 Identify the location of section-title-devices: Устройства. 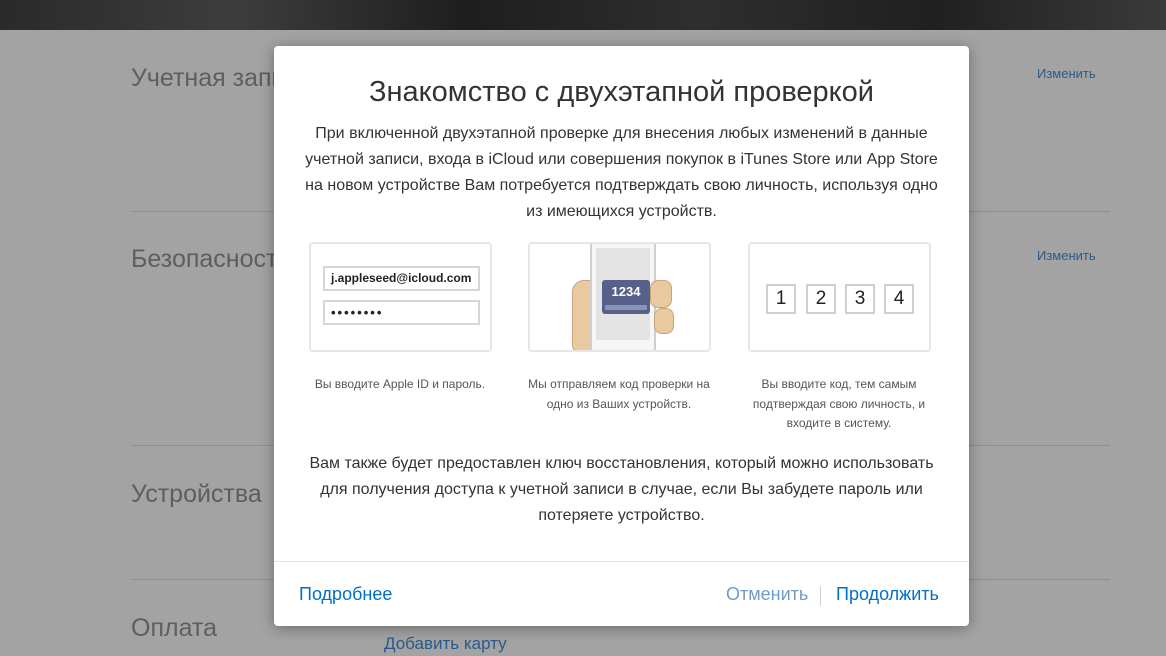
(196, 494).